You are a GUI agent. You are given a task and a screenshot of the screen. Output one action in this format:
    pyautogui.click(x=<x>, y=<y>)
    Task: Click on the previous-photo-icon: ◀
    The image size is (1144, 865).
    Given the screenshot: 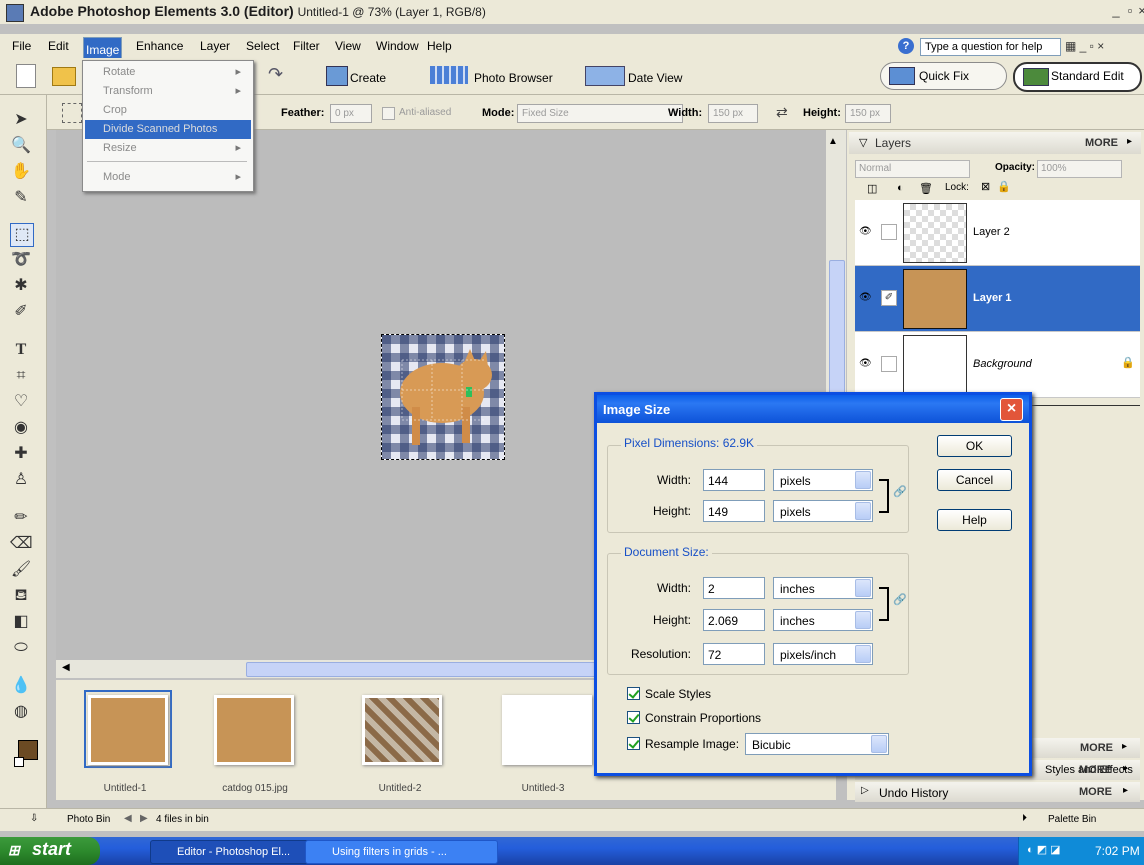 What is the action you would take?
    pyautogui.click(x=128, y=818)
    